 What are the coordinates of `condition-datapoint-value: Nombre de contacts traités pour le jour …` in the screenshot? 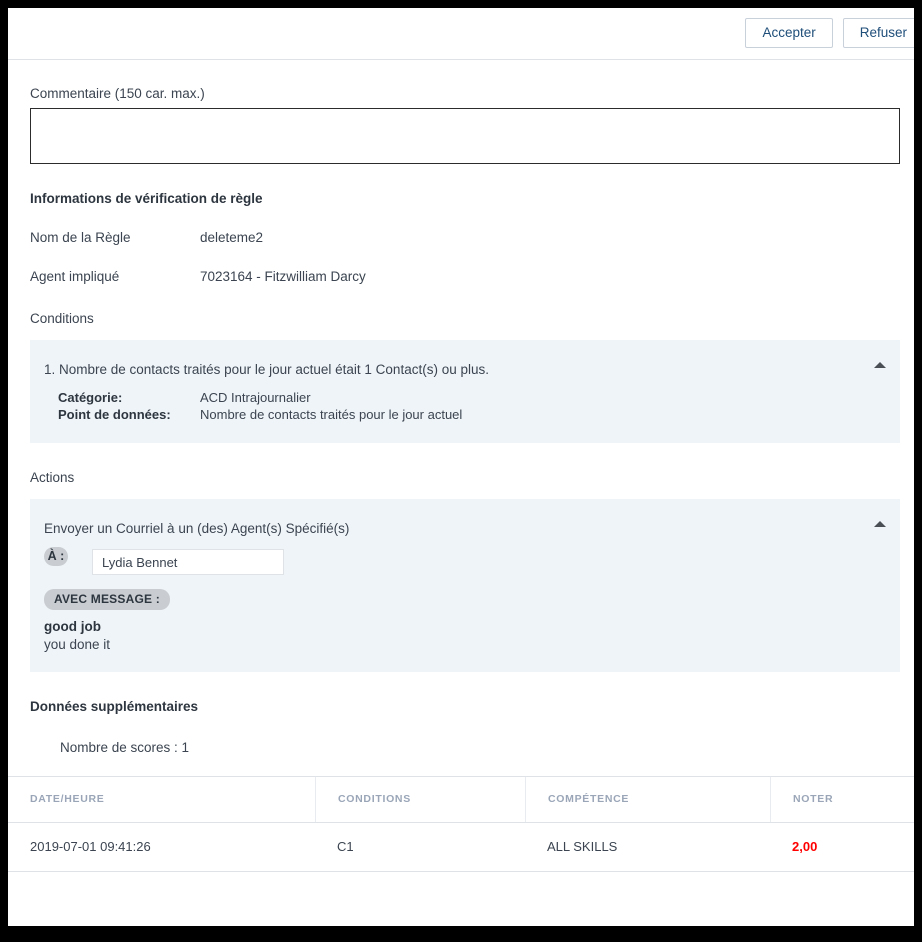 It's located at (331, 414).